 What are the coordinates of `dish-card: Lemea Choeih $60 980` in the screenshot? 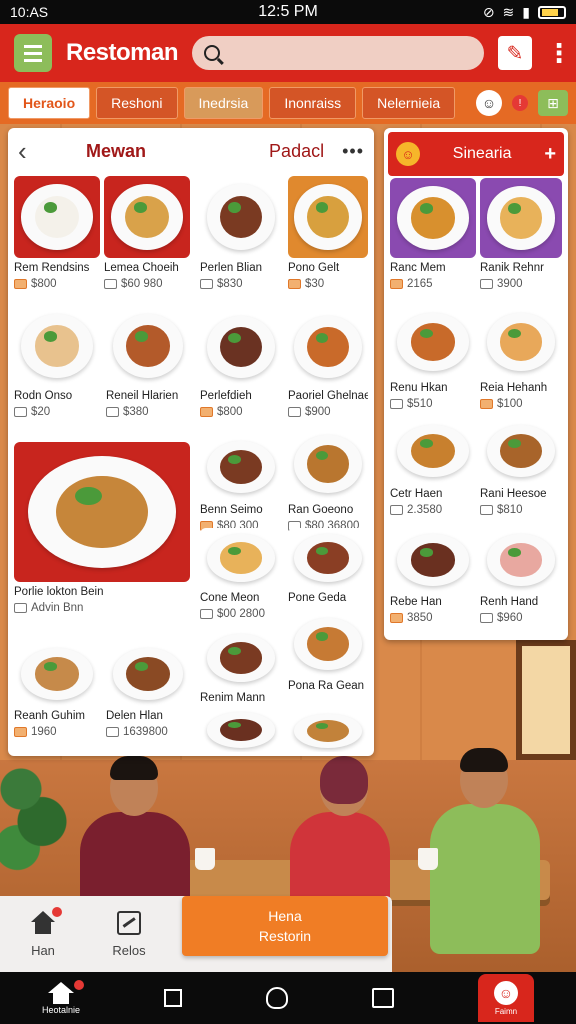 It's located at (147, 233).